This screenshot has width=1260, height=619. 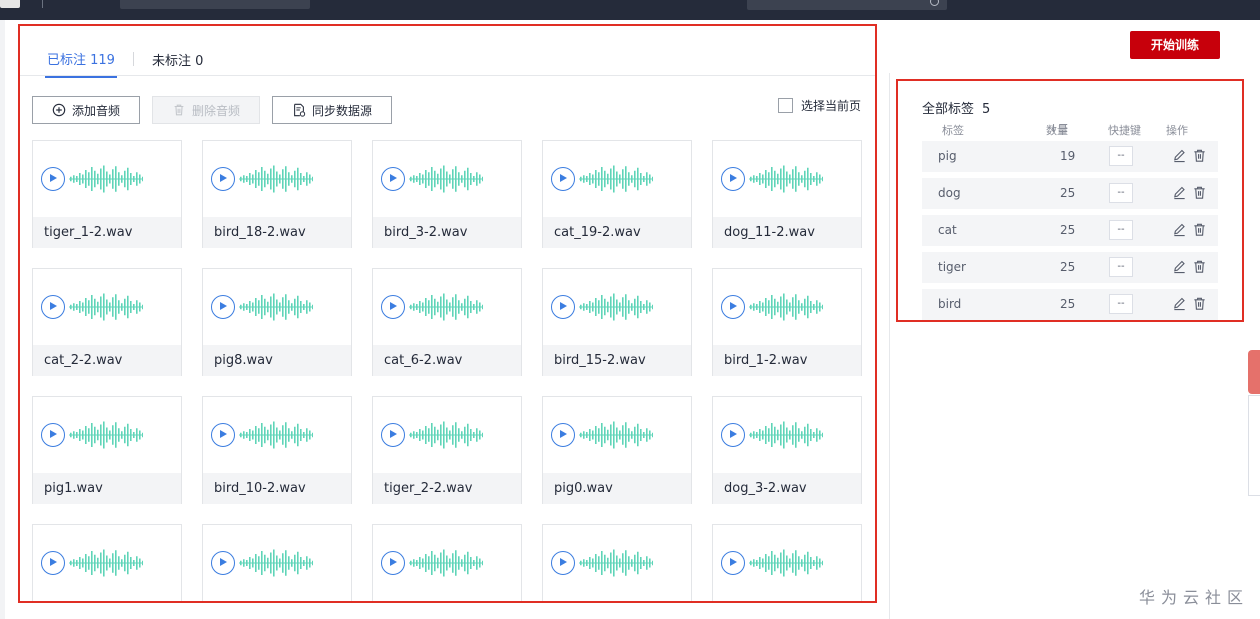 I want to click on audio-file-name: dog_24-2.wav, so click(x=787, y=602).